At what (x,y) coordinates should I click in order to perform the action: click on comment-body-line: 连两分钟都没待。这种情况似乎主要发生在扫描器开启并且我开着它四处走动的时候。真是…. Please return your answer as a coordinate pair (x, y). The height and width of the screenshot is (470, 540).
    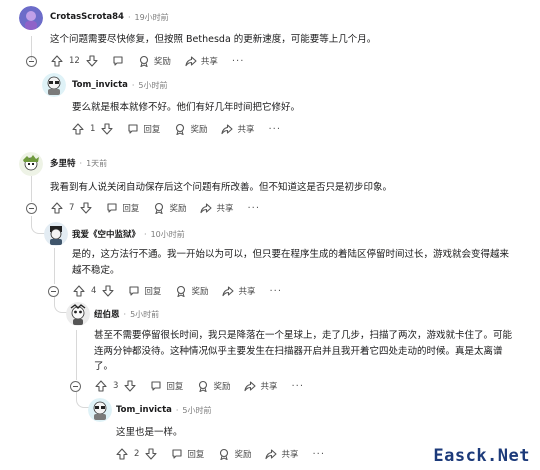
    Looking at the image, I should click on (298, 351).